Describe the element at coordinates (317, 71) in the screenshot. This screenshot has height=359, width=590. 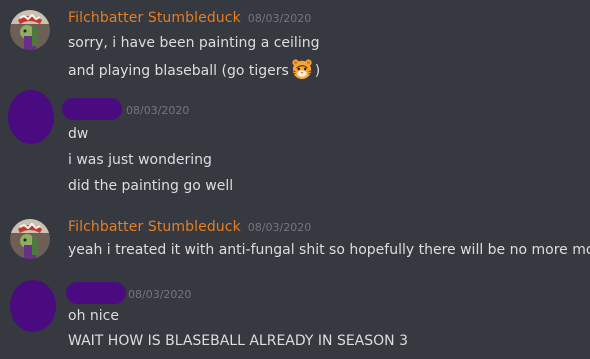
I see `message-text-part: )` at that location.